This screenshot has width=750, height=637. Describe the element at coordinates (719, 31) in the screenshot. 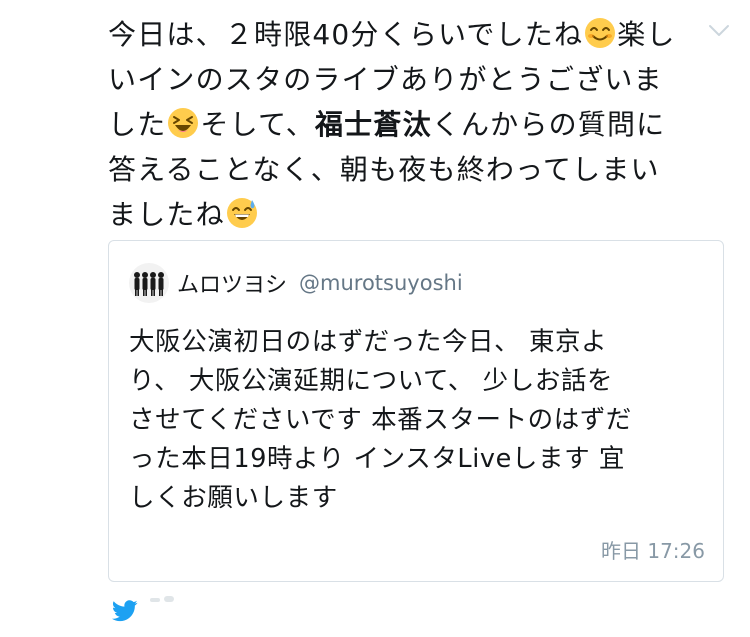

I see `chevron-down-icon` at that location.